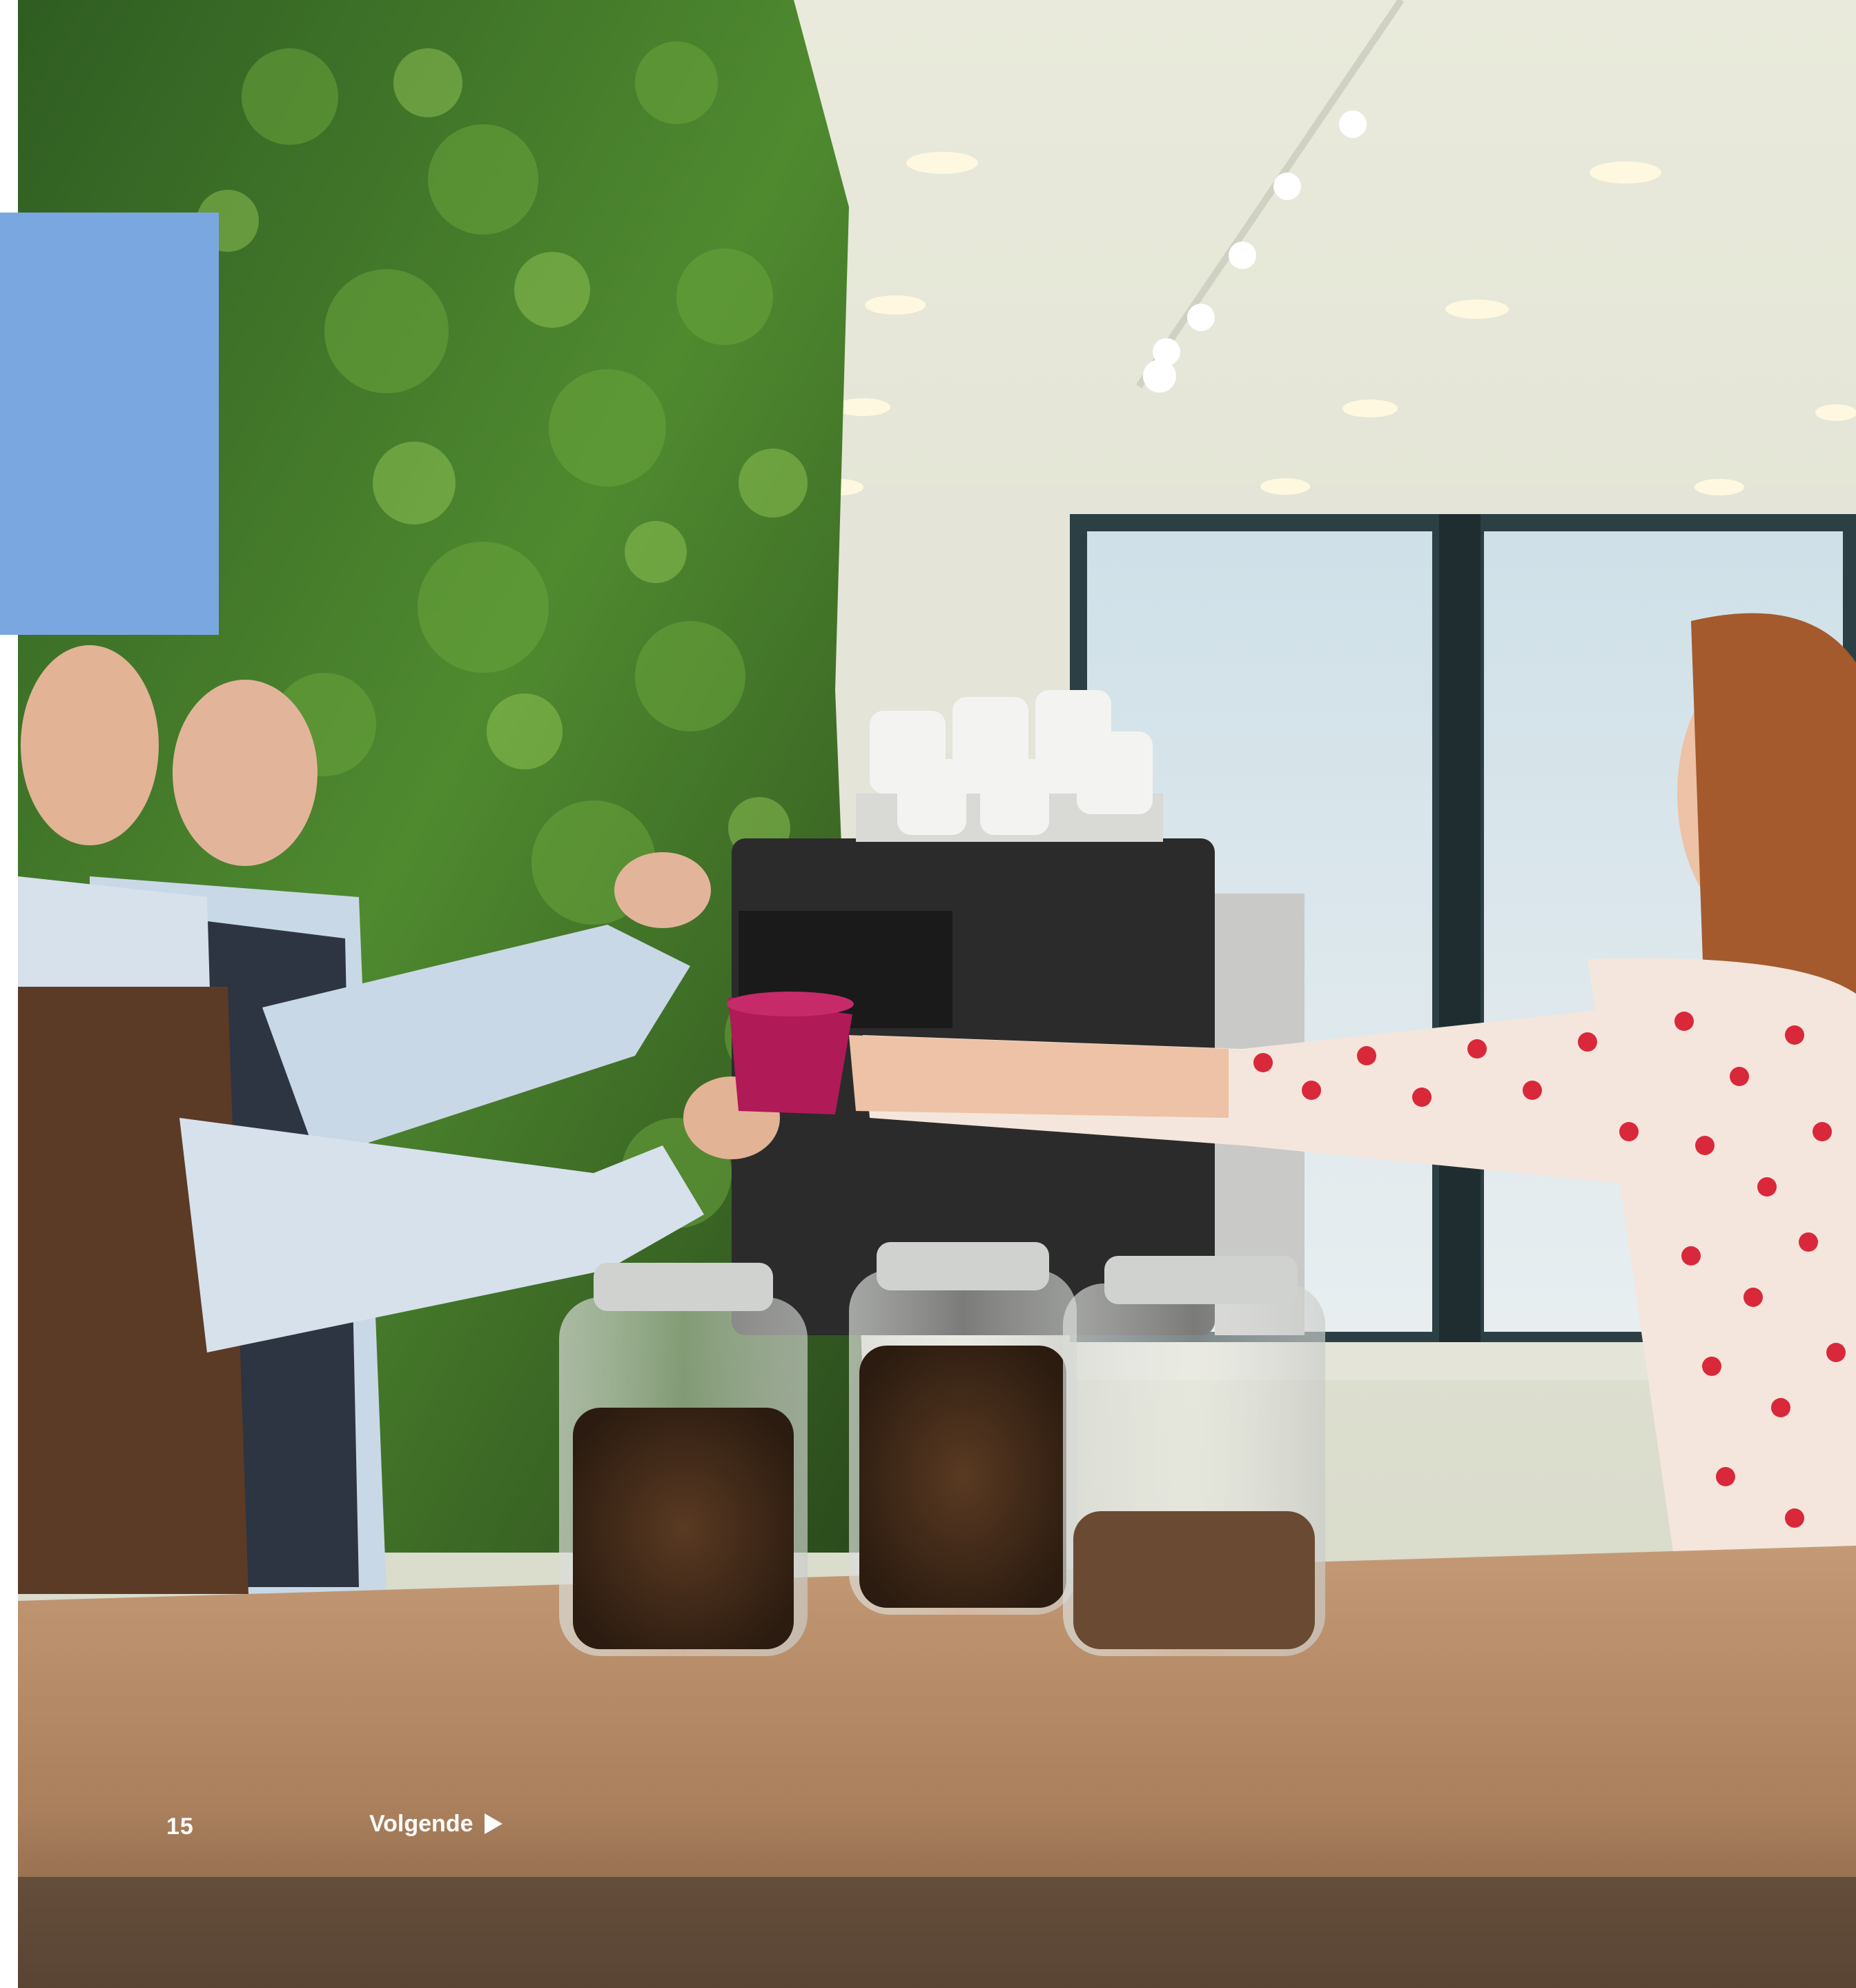 This screenshot has width=1856, height=1988. Describe the element at coordinates (421, 1823) in the screenshot. I see `next-page-label: Volgende` at that location.